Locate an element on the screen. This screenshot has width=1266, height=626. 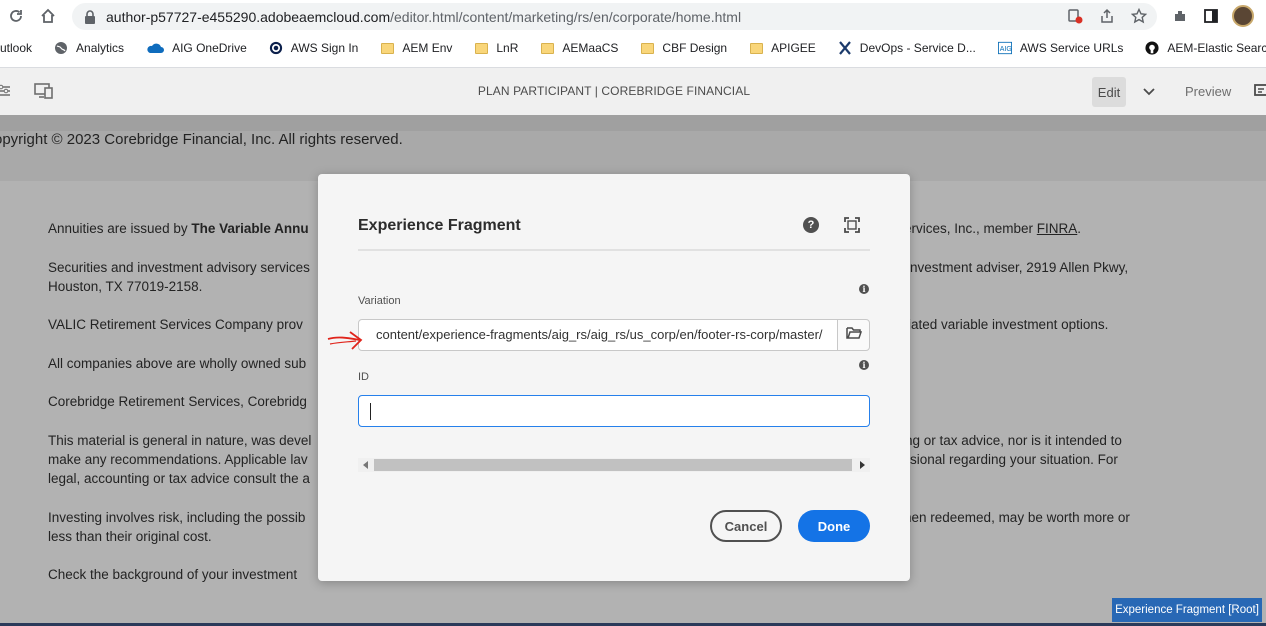
bookmark-aig-onedrive: AIG OneDrive is located at coordinates (196, 48).